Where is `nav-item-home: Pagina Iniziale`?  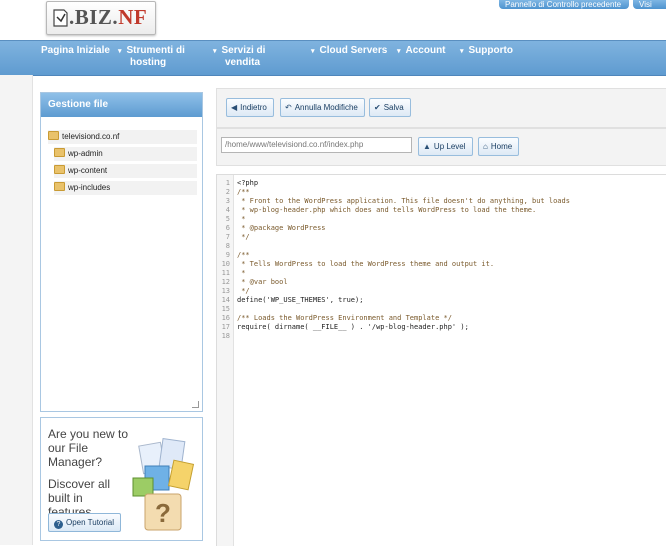
nav-item-home: Pagina Iniziale is located at coordinates (75, 50).